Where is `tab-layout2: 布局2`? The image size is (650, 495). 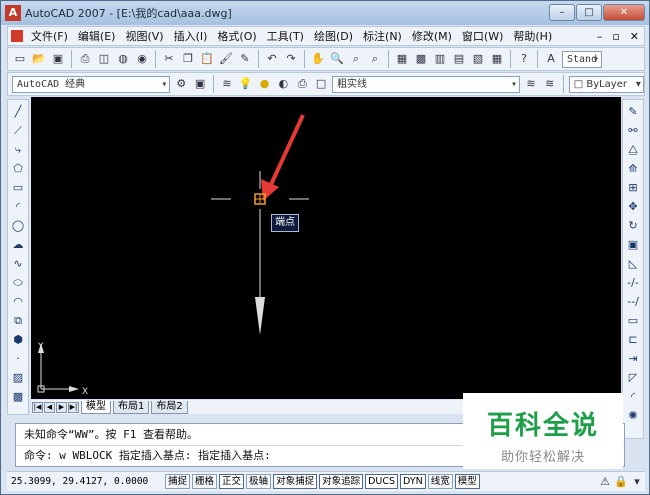 tab-layout2: 布局2 is located at coordinates (169, 407).